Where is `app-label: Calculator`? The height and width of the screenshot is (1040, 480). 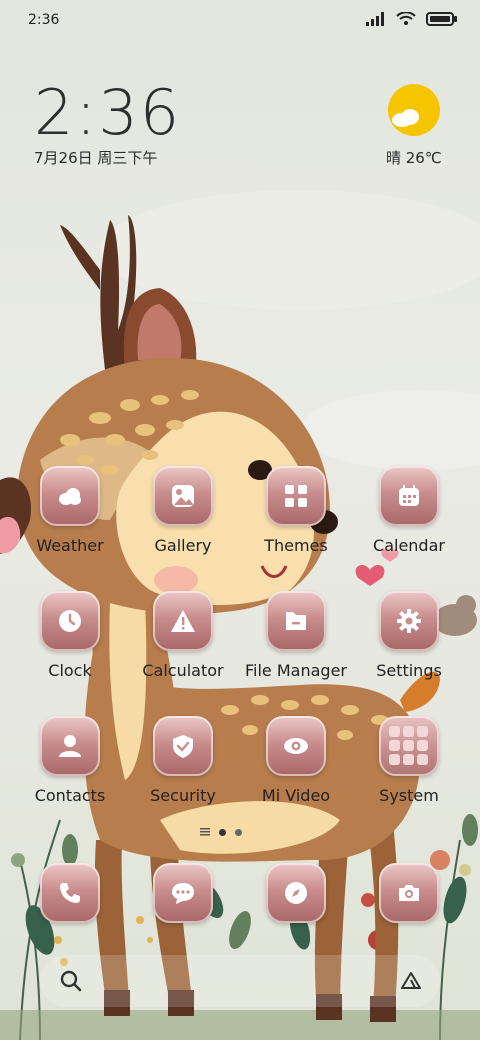
app-label: Calculator is located at coordinates (183, 670).